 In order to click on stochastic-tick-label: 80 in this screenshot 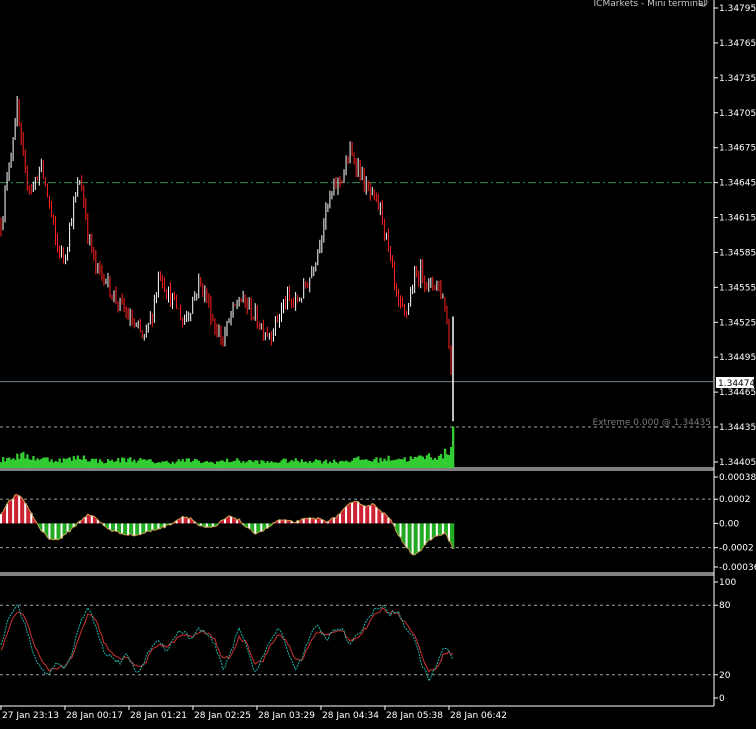, I will do `click(725, 606)`.